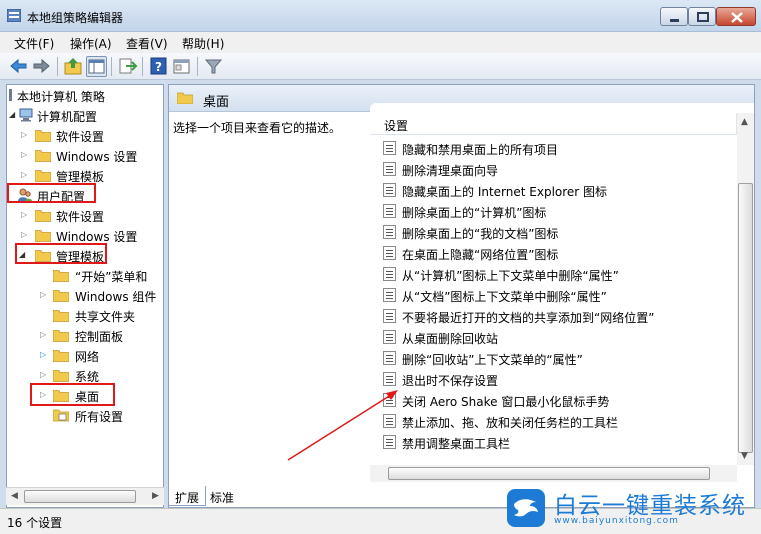  What do you see at coordinates (72, 394) in the screenshot?
I see `highlight-desktop` at bounding box center [72, 394].